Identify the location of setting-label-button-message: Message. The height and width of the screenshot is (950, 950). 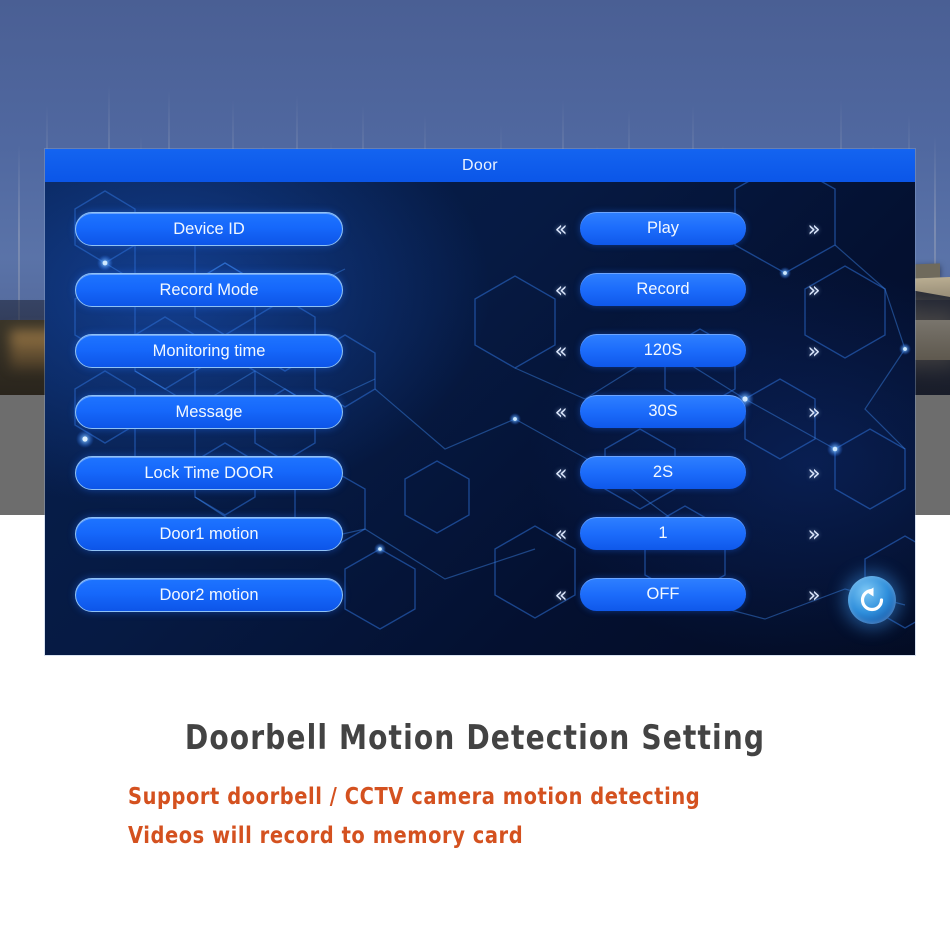
(209, 412).